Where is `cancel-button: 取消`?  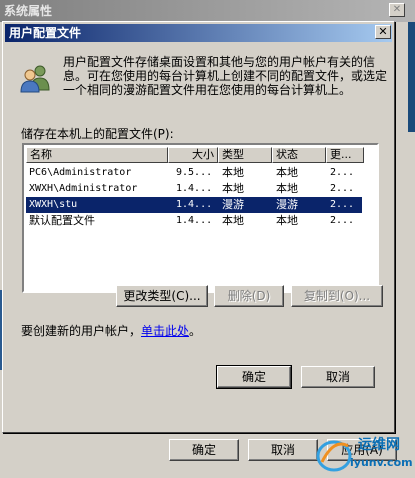
cancel-button: 取消 is located at coordinates (338, 377).